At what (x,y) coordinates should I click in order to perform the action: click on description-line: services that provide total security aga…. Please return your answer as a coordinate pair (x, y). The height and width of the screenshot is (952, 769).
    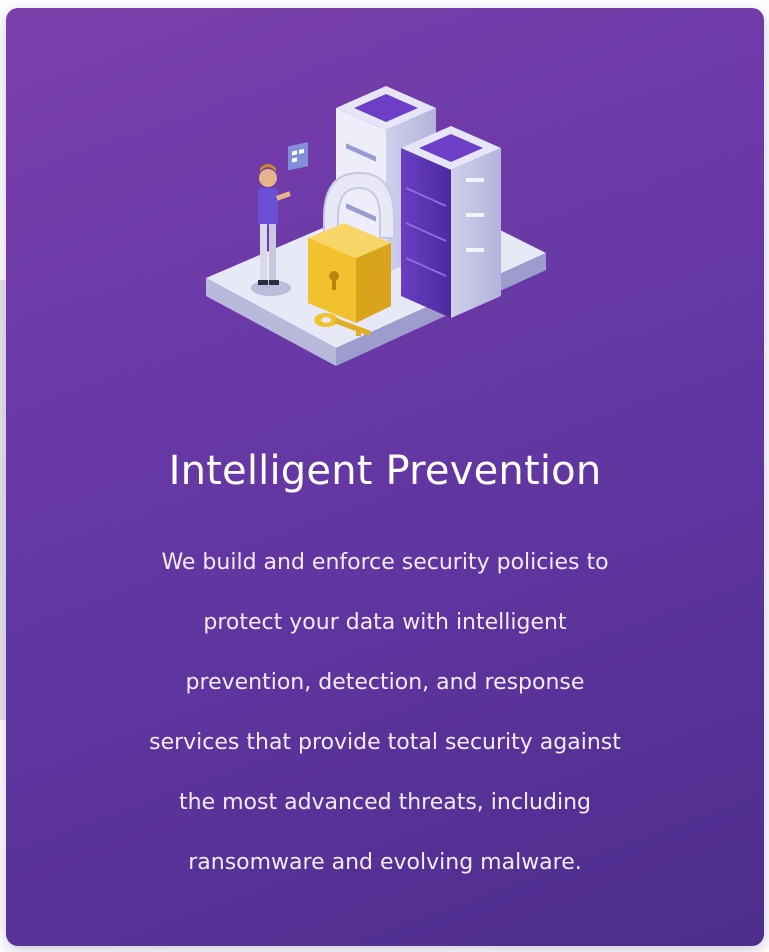
    Looking at the image, I should click on (385, 742).